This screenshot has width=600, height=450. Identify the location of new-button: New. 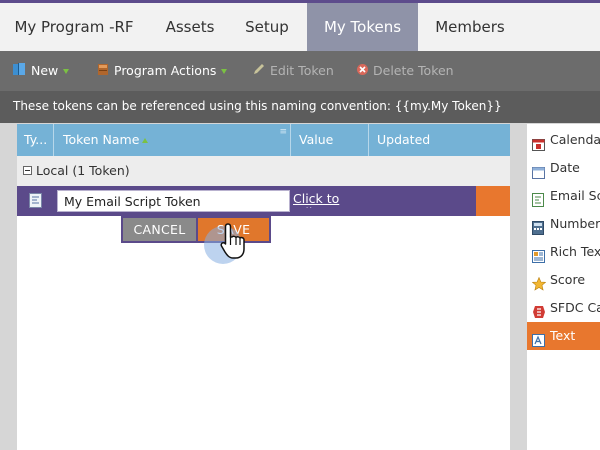
(41, 71).